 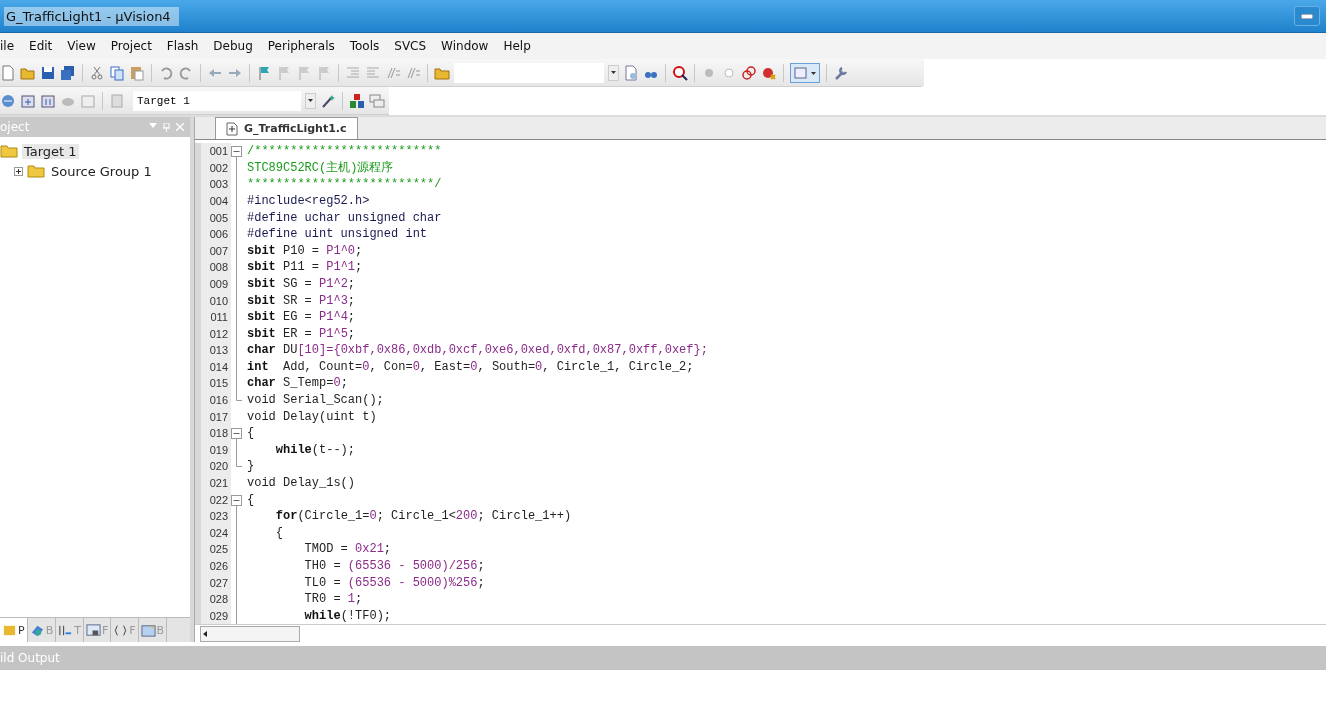 I want to click on target-select: Target 1, so click(x=217, y=100).